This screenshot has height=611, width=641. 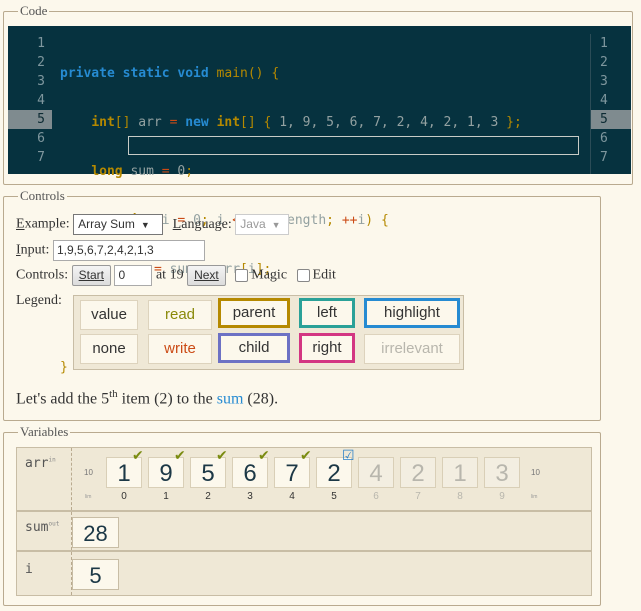 I want to click on sum-variable-row: sumout 28, so click(x=304, y=531).